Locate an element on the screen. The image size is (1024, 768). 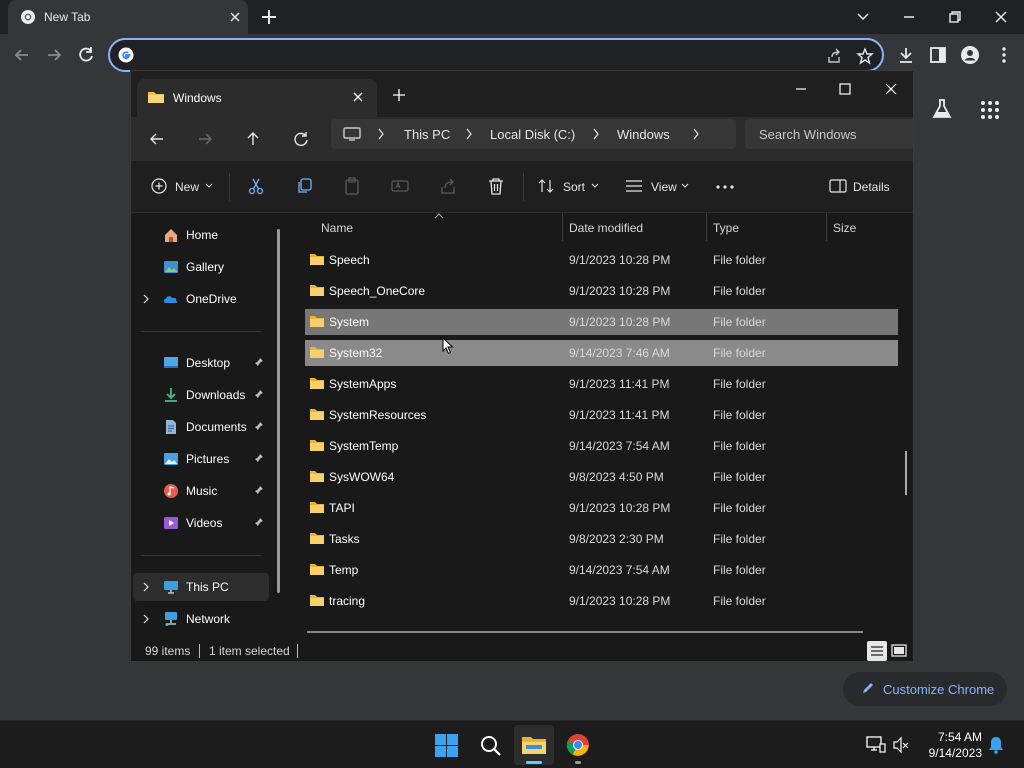
column-header-name: Name is located at coordinates (337, 228).